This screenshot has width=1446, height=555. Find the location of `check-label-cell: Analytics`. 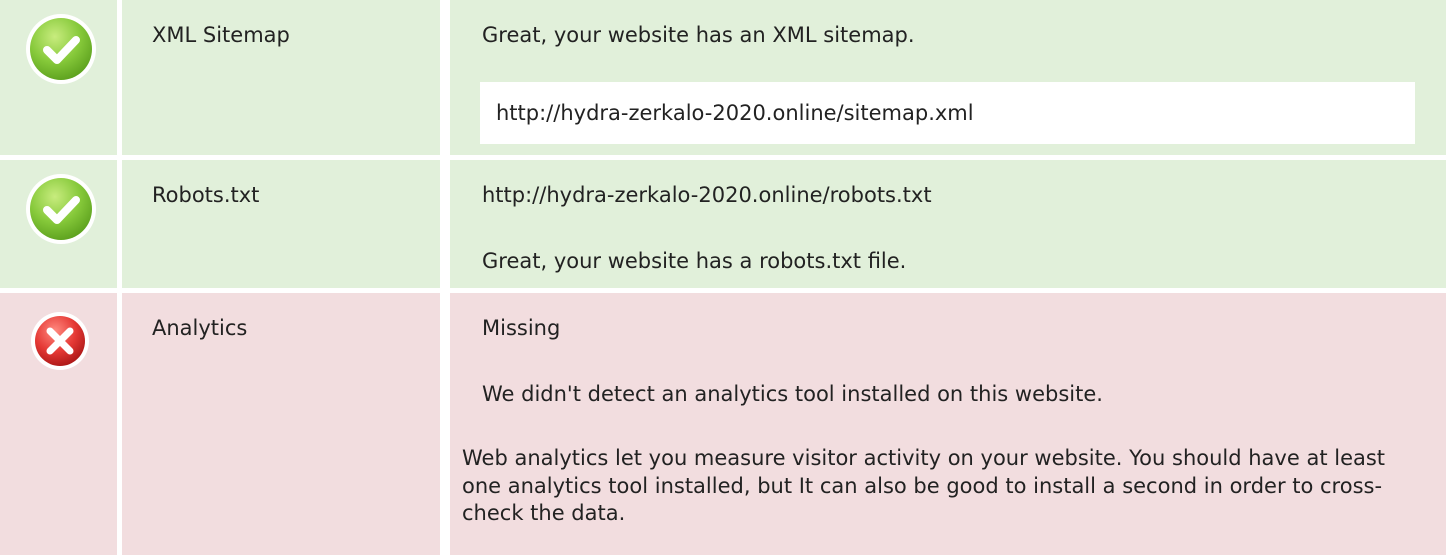

check-label-cell: Analytics is located at coordinates (281, 424).